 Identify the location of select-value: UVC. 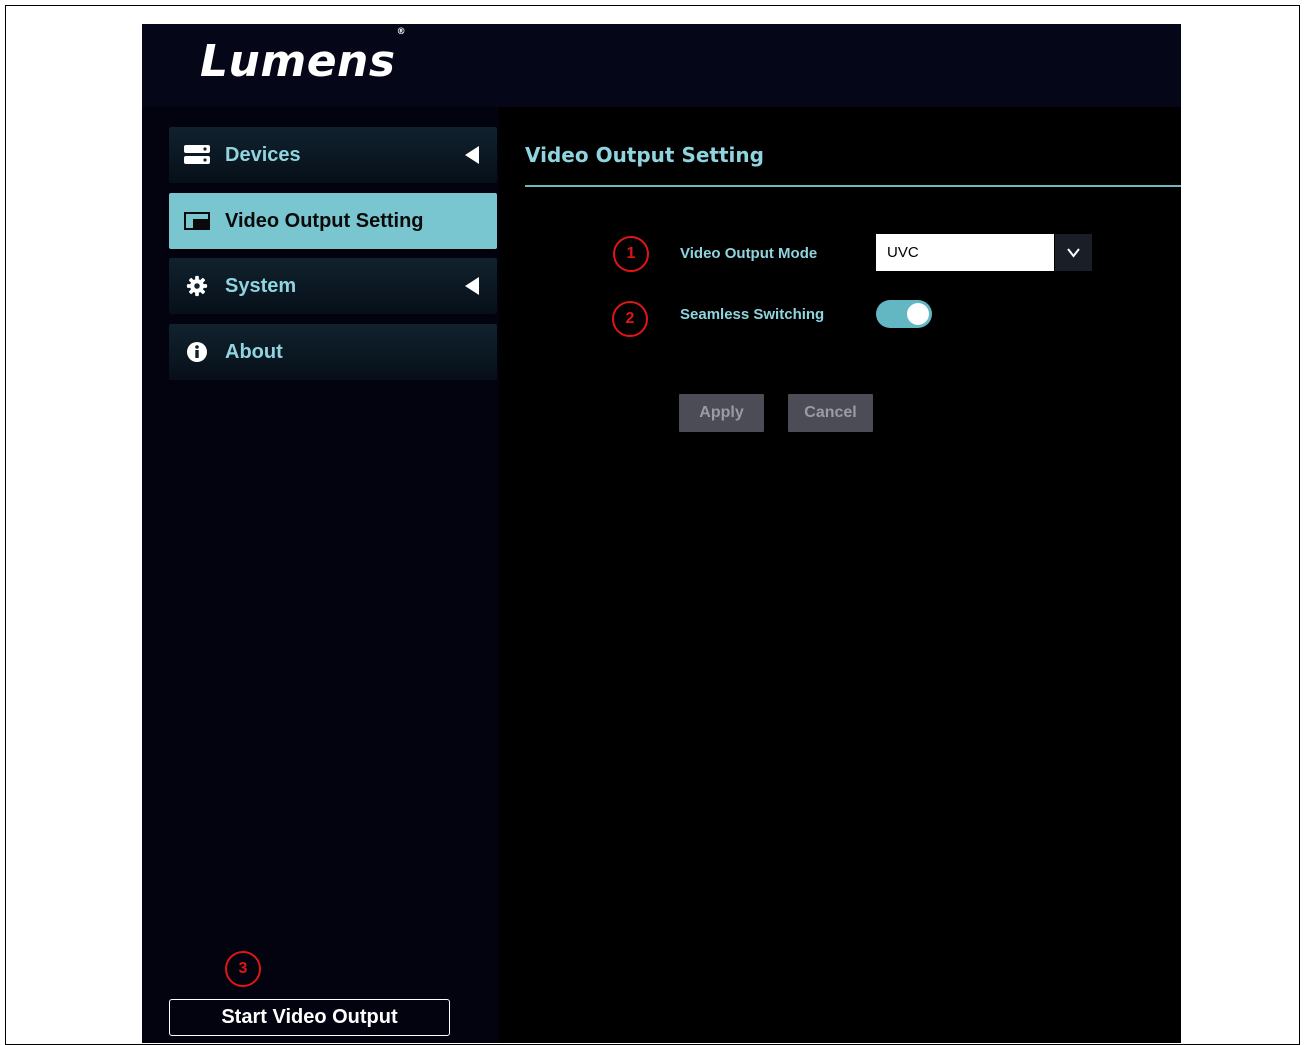
(965, 252).